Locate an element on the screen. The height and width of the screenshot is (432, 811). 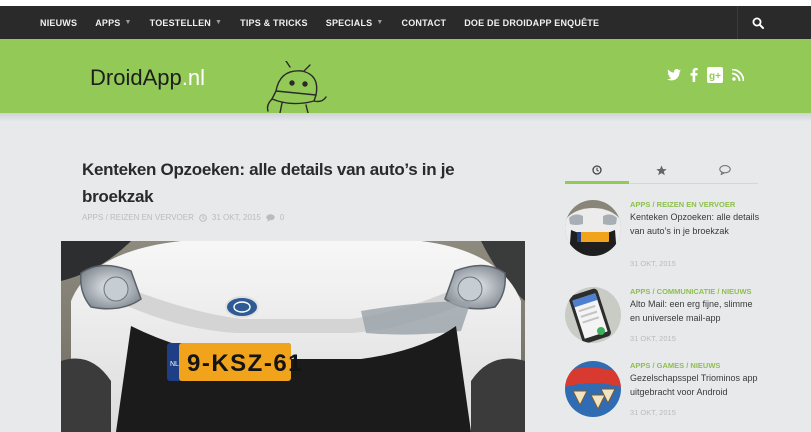
site-logo: DroidApp.nl is located at coordinates (147, 78).